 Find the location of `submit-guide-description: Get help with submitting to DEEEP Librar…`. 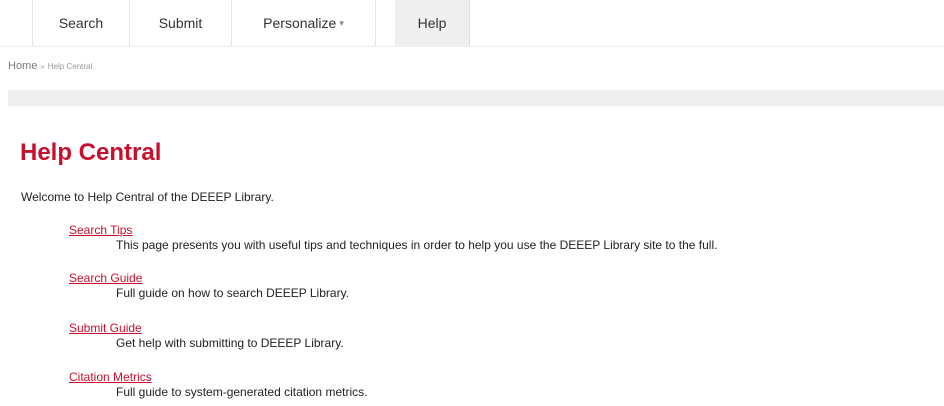

submit-guide-description: Get help with submitting to DEEEP Librar… is located at coordinates (230, 343).